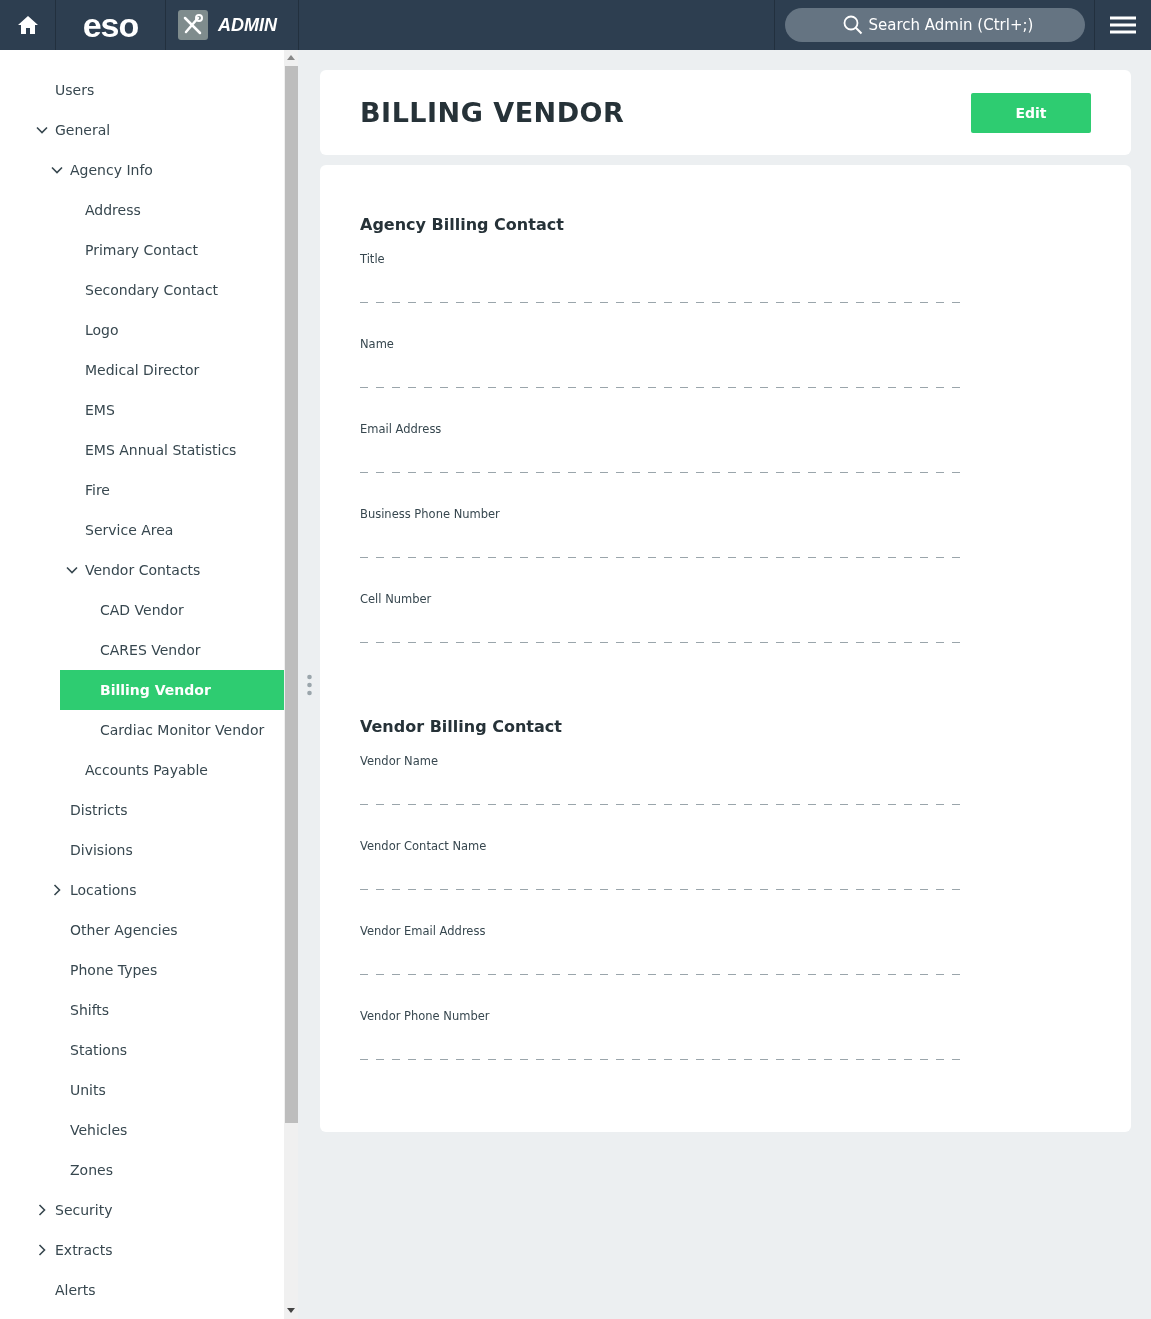  I want to click on sidebar-item: Shifts, so click(142, 1010).